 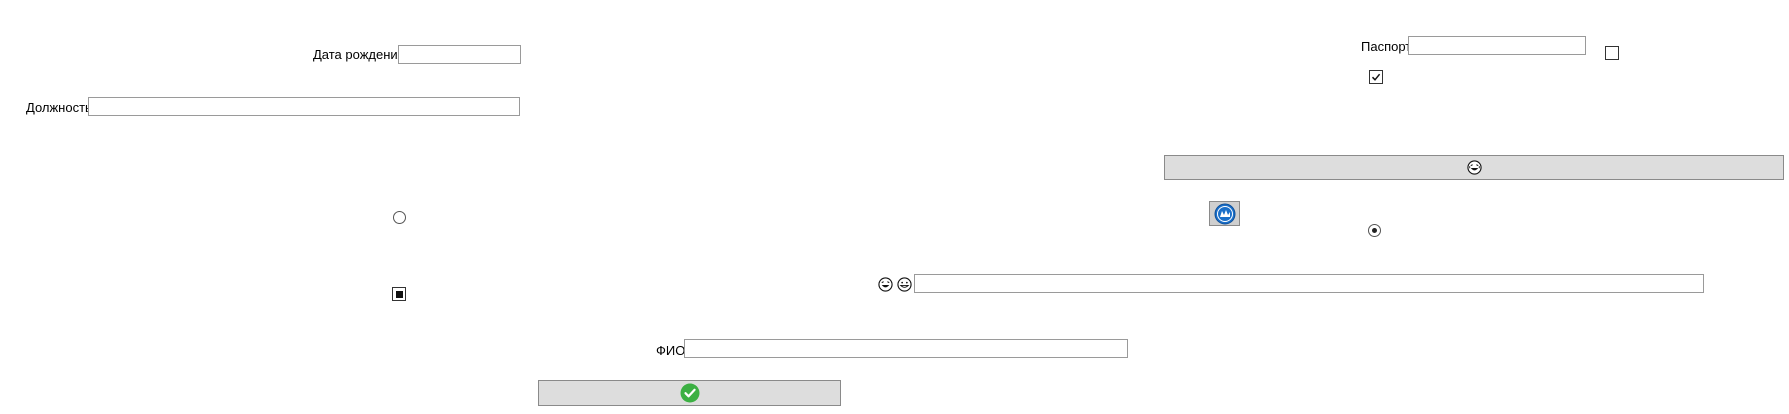 I want to click on green-check-circle-icon, so click(x=689, y=393).